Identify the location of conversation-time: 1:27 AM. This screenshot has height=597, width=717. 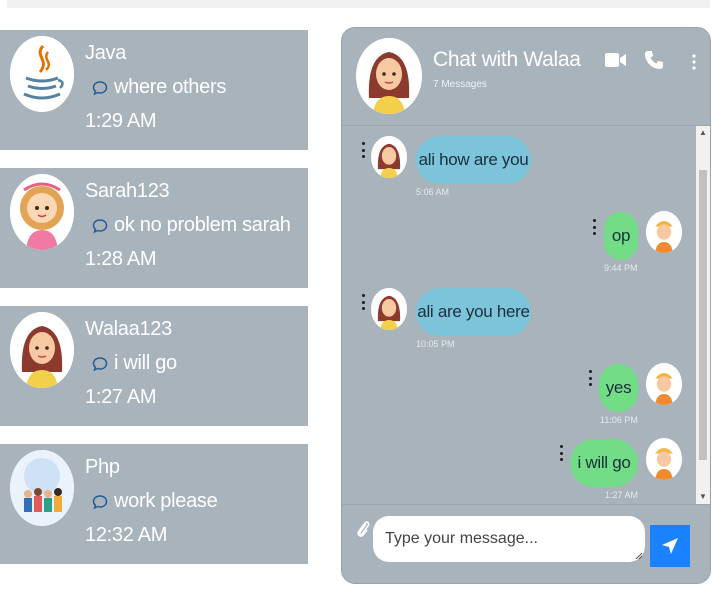
(121, 397).